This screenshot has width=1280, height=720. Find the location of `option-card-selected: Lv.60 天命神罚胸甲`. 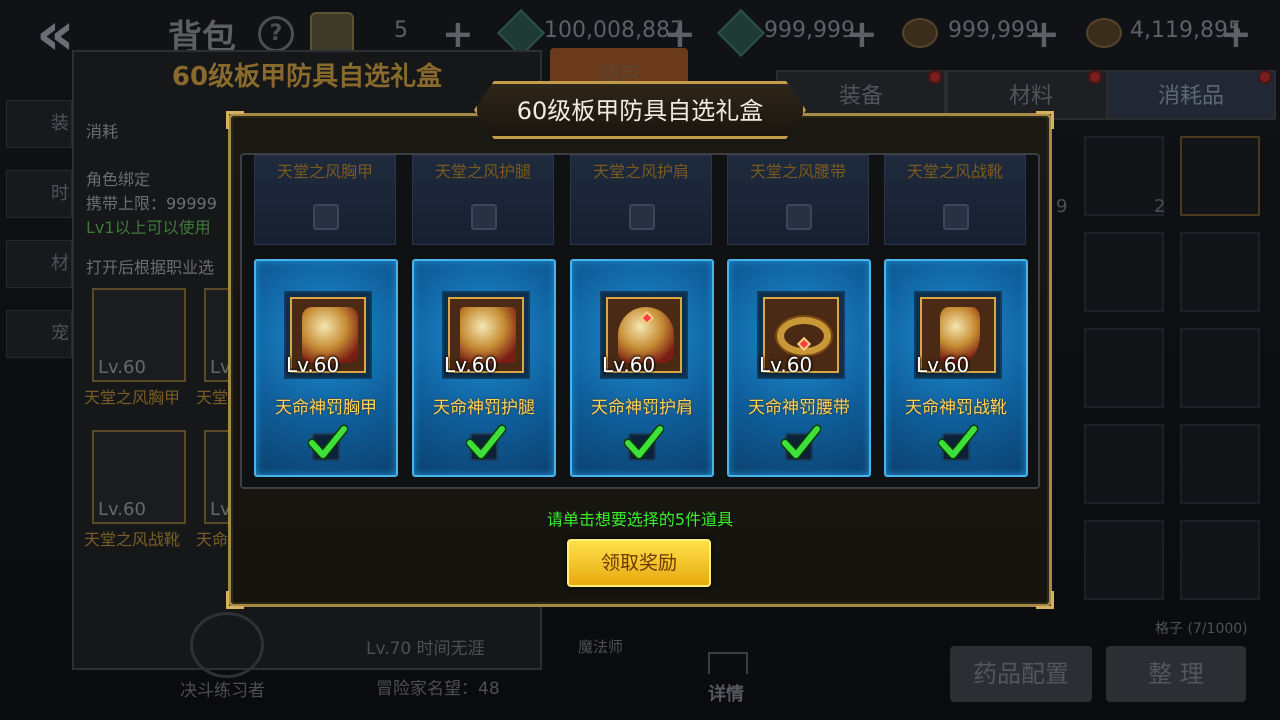

option-card-selected: Lv.60 天命神罚胸甲 is located at coordinates (326, 368).